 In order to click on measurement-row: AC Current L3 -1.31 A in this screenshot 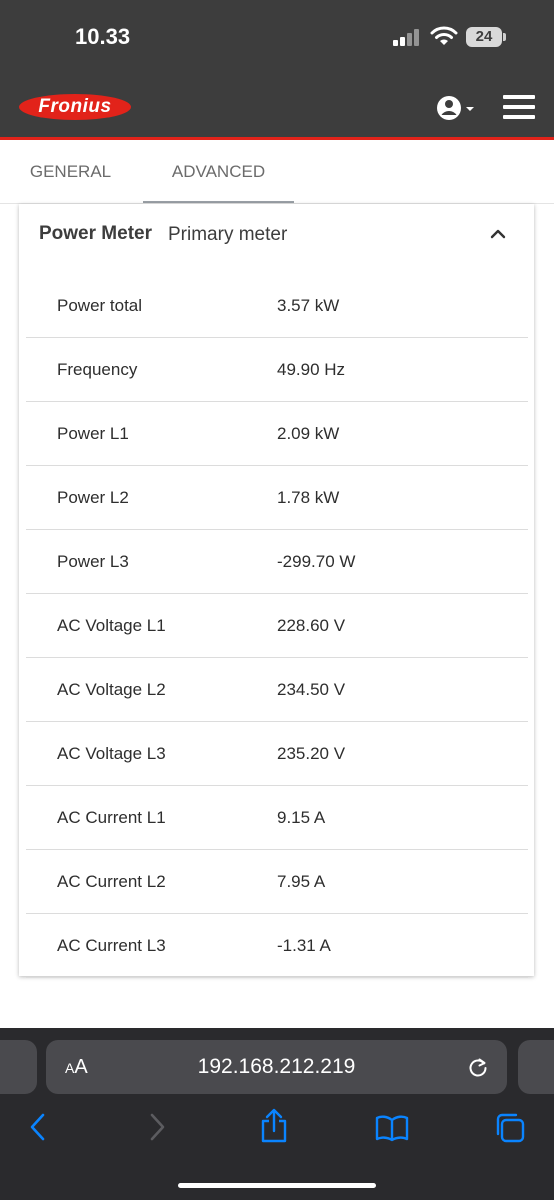, I will do `click(277, 946)`.